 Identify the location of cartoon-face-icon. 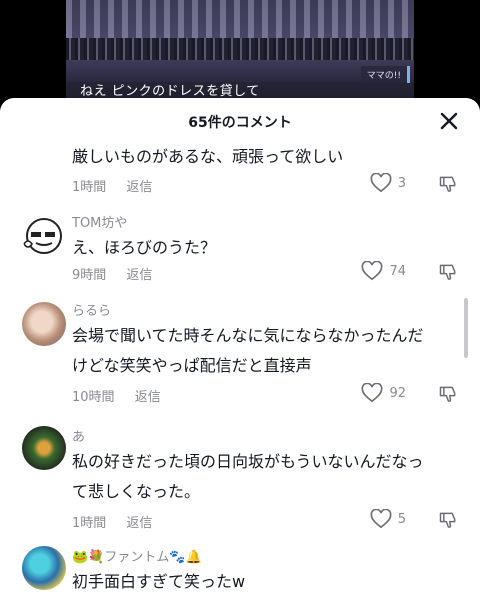
(42, 236).